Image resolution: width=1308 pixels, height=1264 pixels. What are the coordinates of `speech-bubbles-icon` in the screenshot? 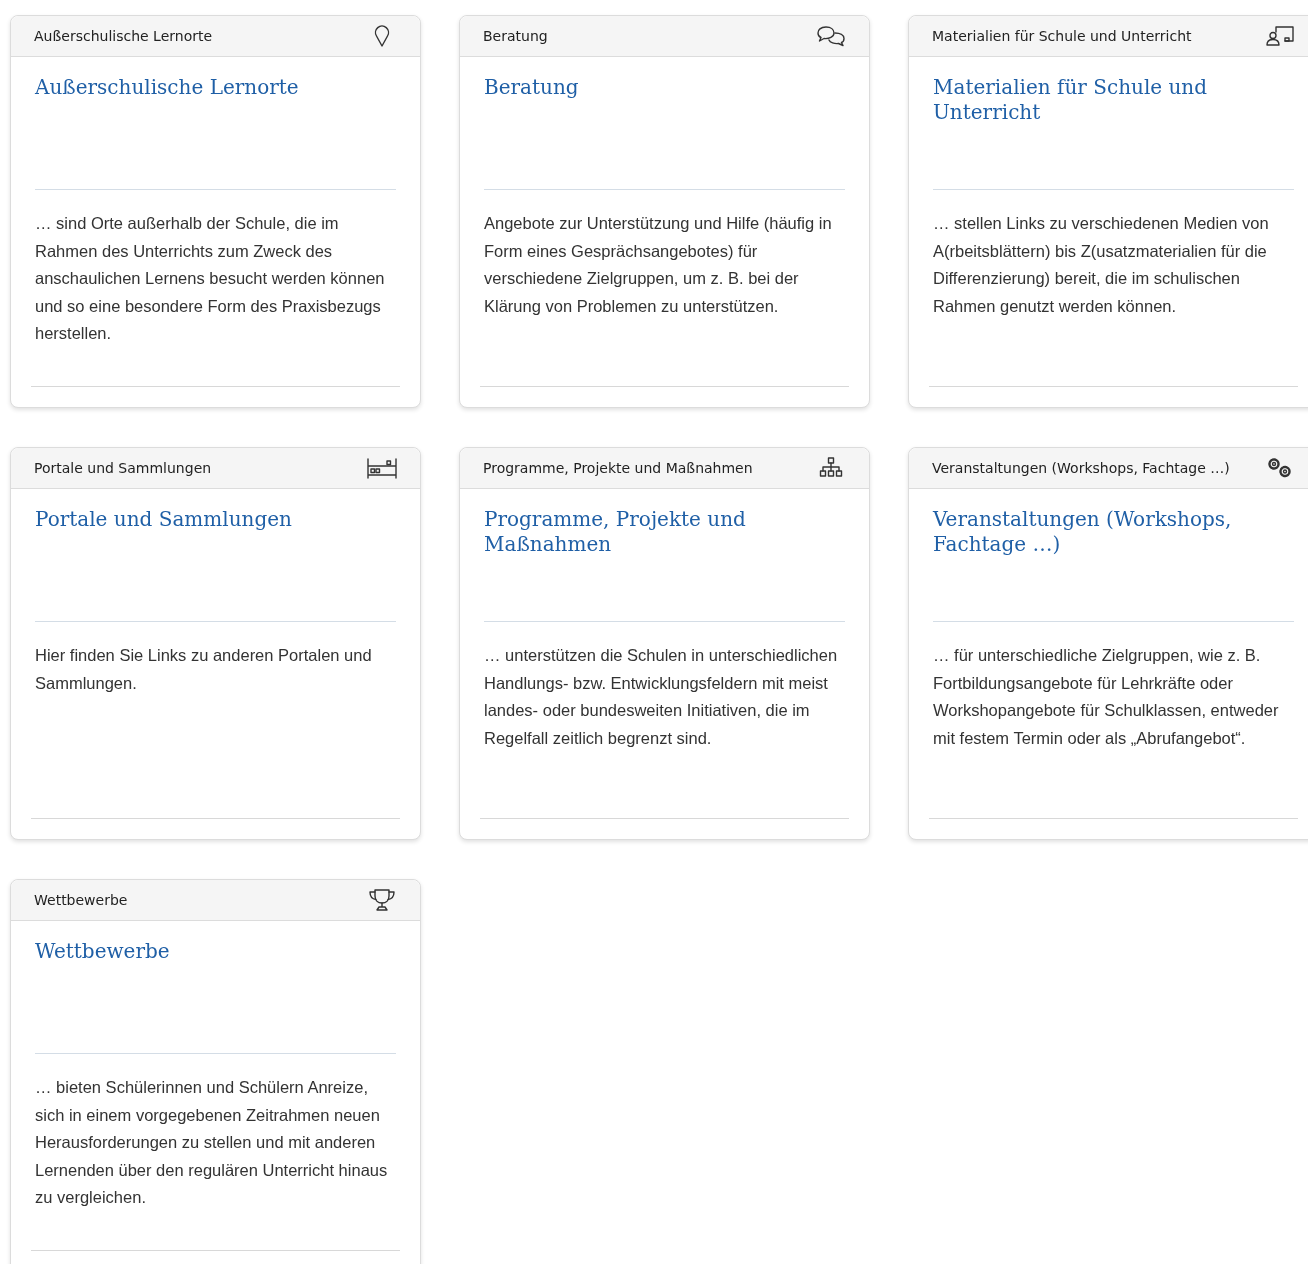 It's located at (831, 36).